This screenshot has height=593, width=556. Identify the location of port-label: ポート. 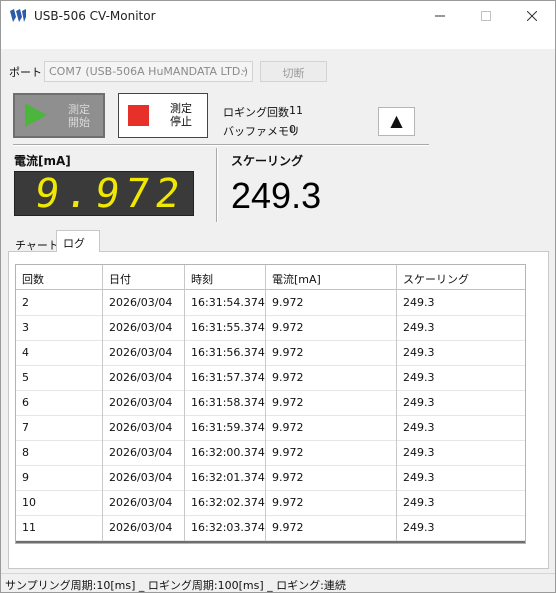
(25, 72).